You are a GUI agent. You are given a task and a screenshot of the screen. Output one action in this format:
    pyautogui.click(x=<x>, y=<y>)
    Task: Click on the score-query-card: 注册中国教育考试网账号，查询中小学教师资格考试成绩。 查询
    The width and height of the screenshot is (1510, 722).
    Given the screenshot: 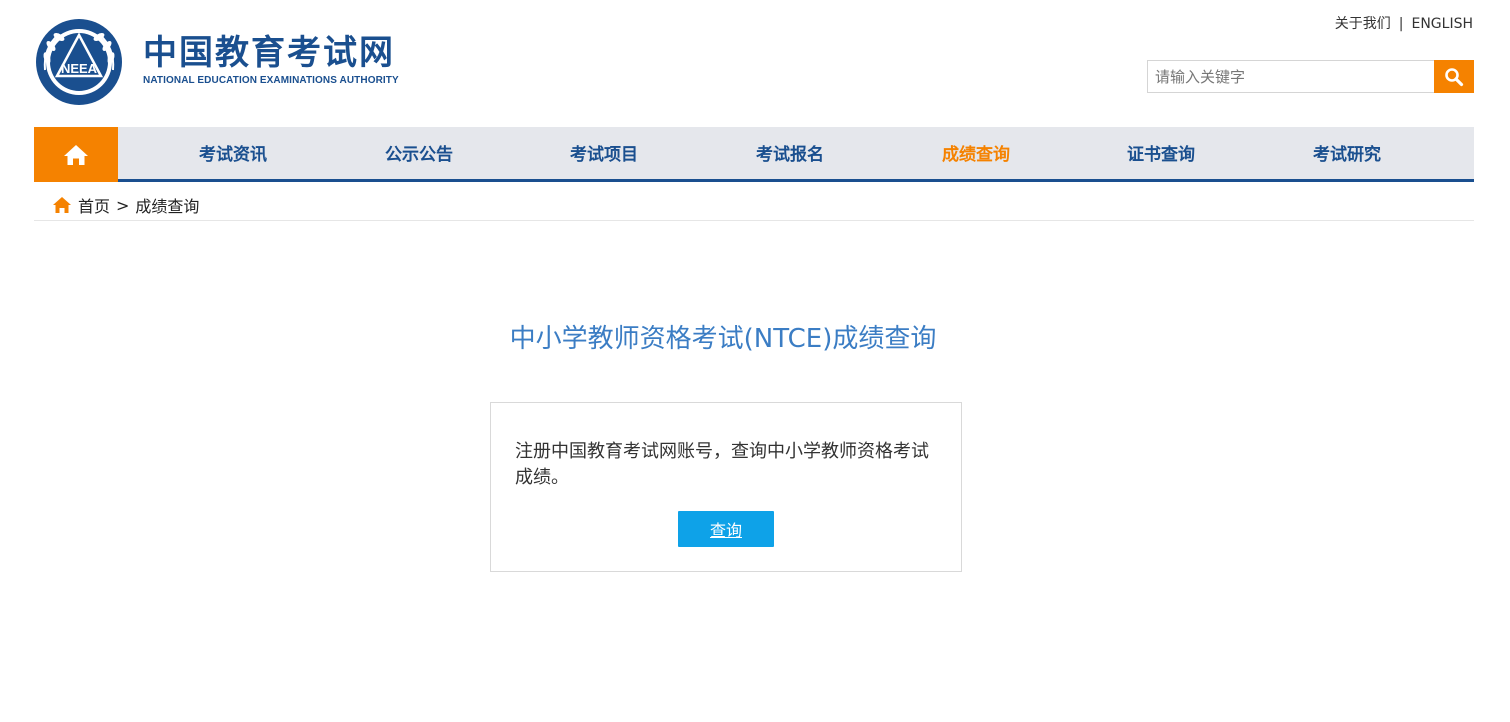 What is the action you would take?
    pyautogui.click(x=726, y=487)
    